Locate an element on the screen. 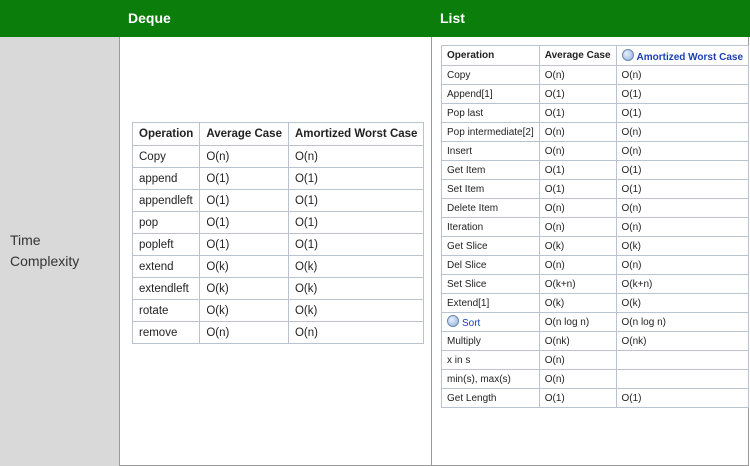 The width and height of the screenshot is (750, 466). table-row: appendleft O(1) O(1) is located at coordinates (278, 200).